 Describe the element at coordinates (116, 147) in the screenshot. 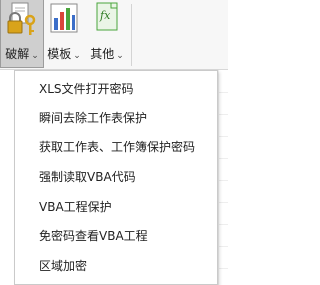

I see `menu-item-get-protection-password: 获取工作表、工作簿保护密码` at that location.